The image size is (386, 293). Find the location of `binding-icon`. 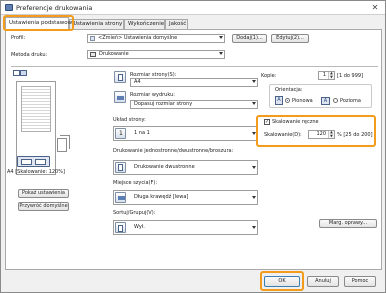

binding-icon is located at coordinates (120, 197).